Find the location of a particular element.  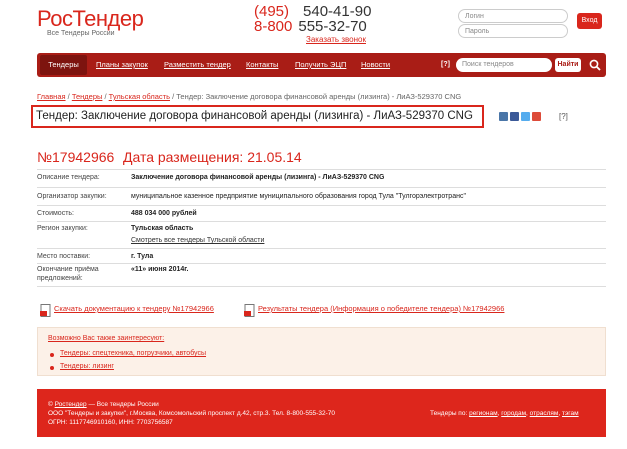

row-value-place: г. Тула is located at coordinates (142, 256).